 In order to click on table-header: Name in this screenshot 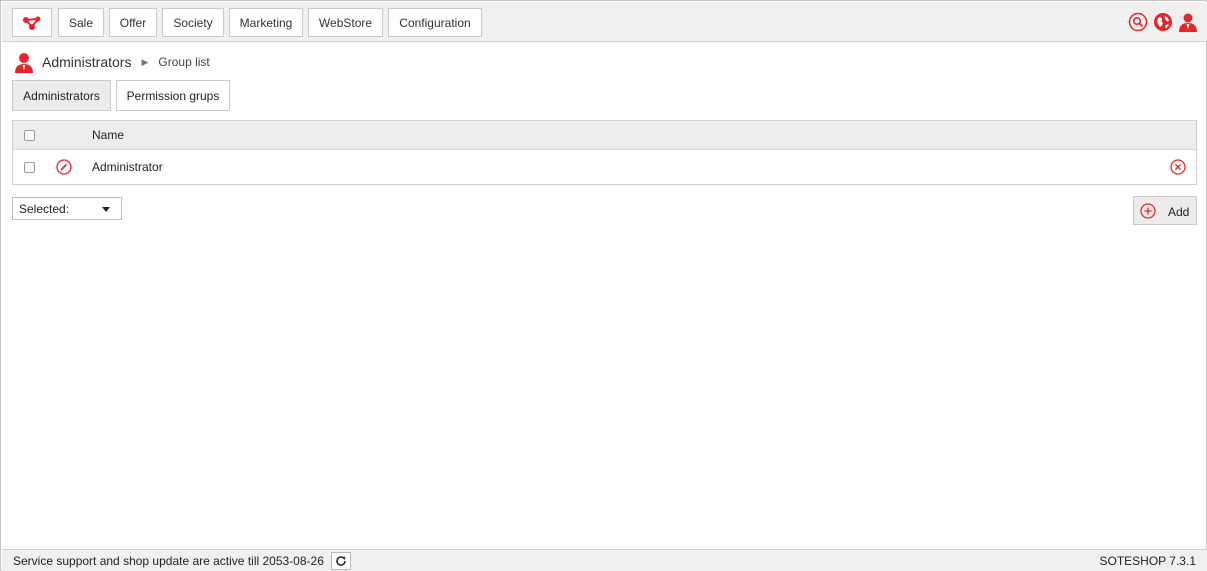, I will do `click(604, 135)`.